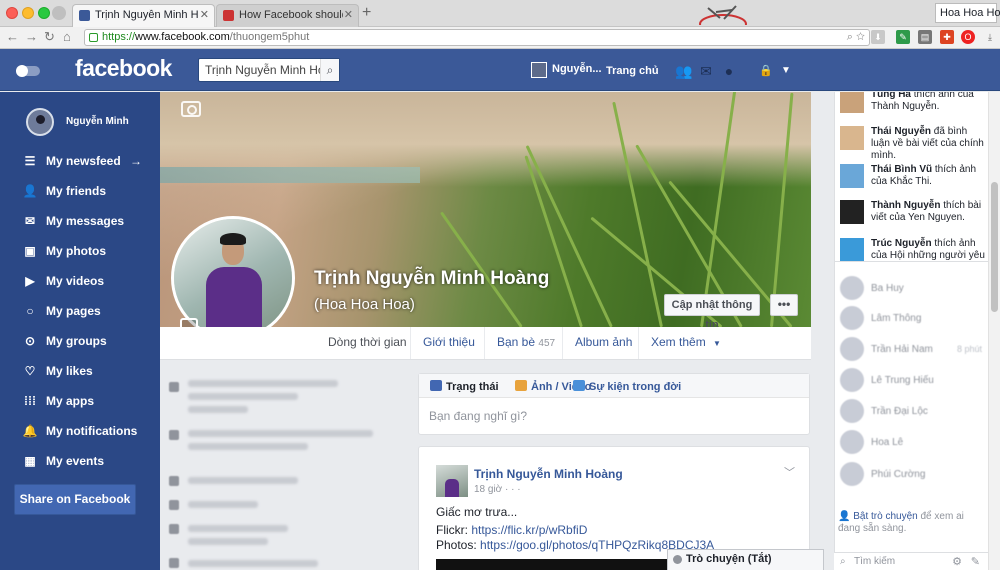 This screenshot has height=570, width=1000. Describe the element at coordinates (59, 13) in the screenshot. I see `ghost-extension-icon` at that location.